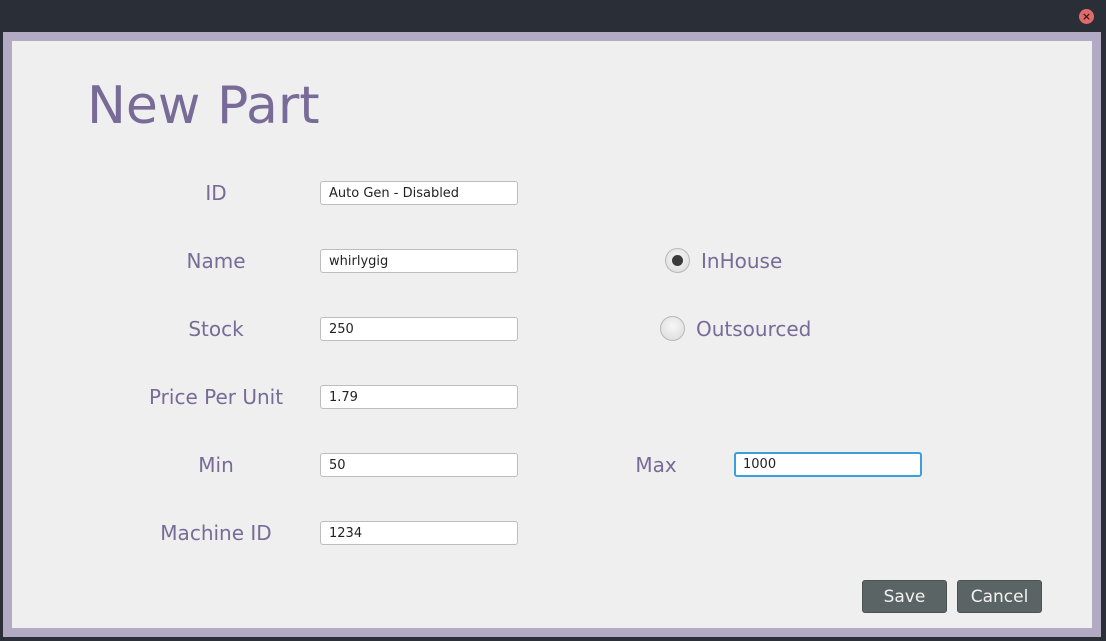 Image resolution: width=1106 pixels, height=641 pixels. I want to click on name-field, so click(419, 261).